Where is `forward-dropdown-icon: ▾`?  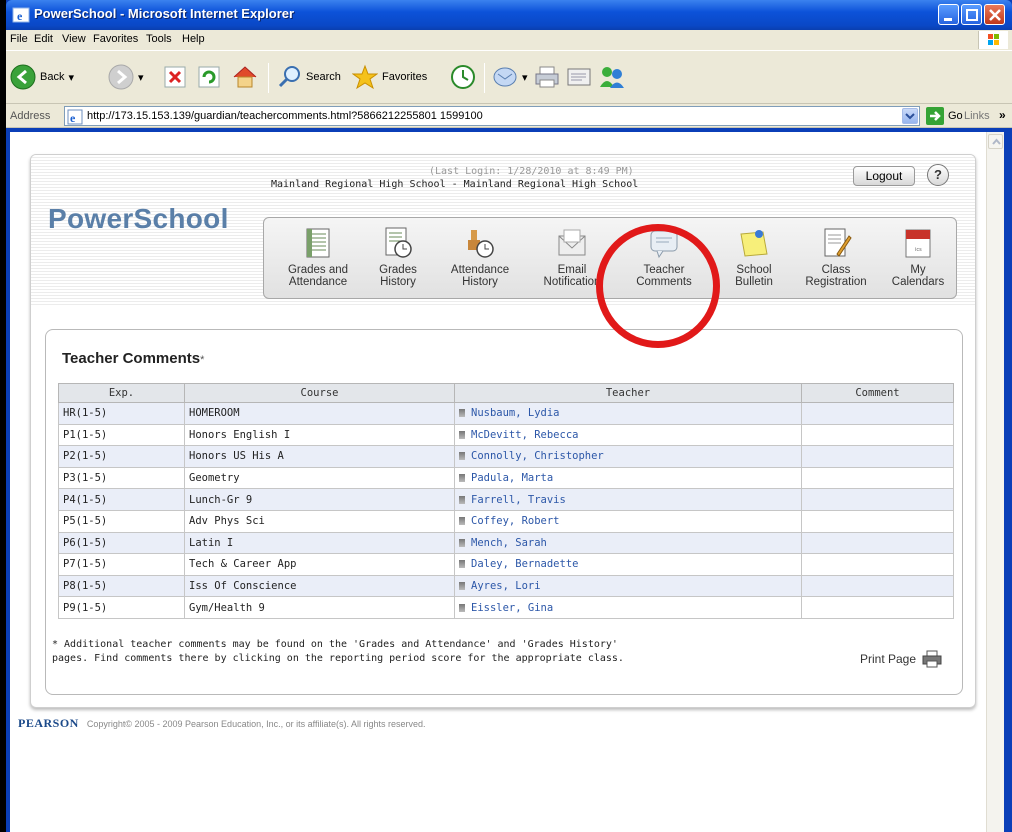
forward-dropdown-icon: ▾ is located at coordinates (141, 77).